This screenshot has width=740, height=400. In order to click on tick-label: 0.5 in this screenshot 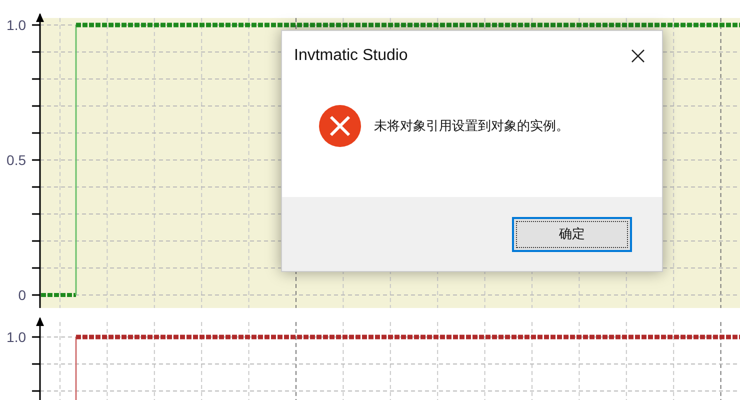, I will do `click(16, 160)`.